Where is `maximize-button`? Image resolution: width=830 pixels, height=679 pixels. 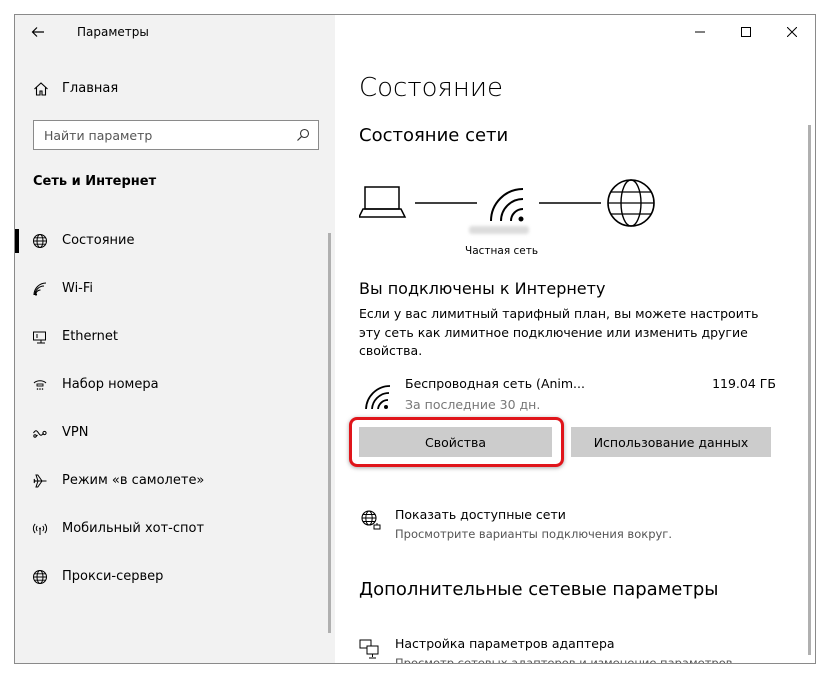 maximize-button is located at coordinates (746, 32).